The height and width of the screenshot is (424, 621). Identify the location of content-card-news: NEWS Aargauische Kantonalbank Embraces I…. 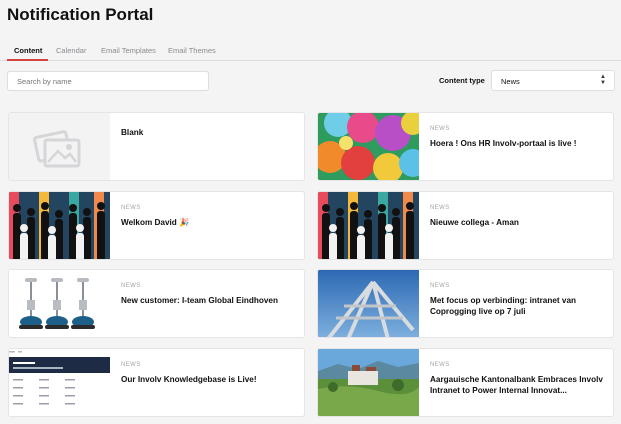
(465, 382).